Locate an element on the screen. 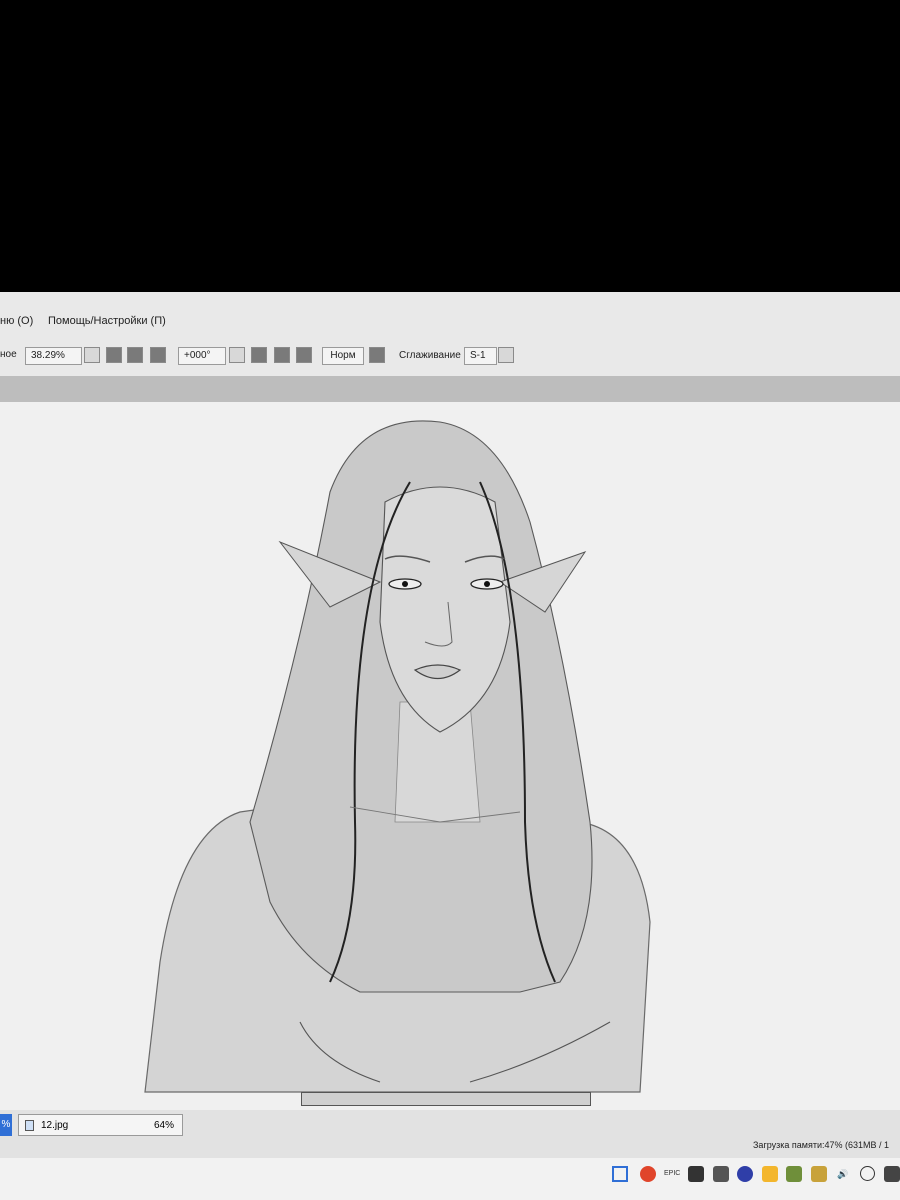 The width and height of the screenshot is (900, 1200). horizontal-scrollbar is located at coordinates (446, 1099).